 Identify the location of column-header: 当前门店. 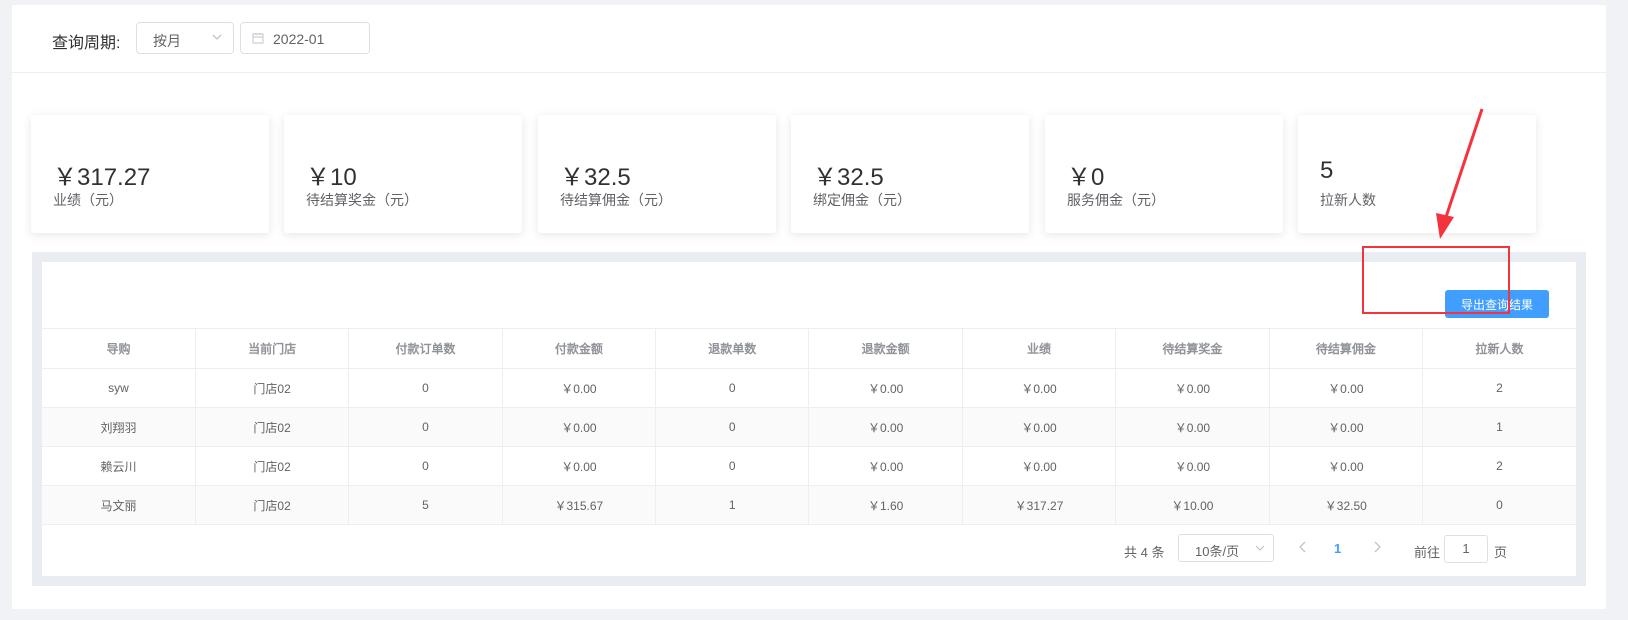
(272, 348).